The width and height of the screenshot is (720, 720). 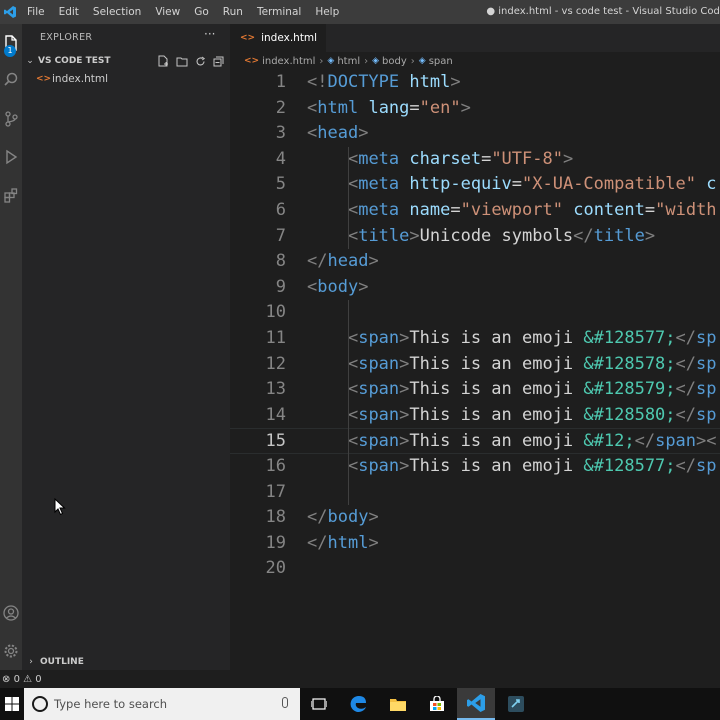 What do you see at coordinates (12, 704) in the screenshot?
I see `windows-start-icon` at bounding box center [12, 704].